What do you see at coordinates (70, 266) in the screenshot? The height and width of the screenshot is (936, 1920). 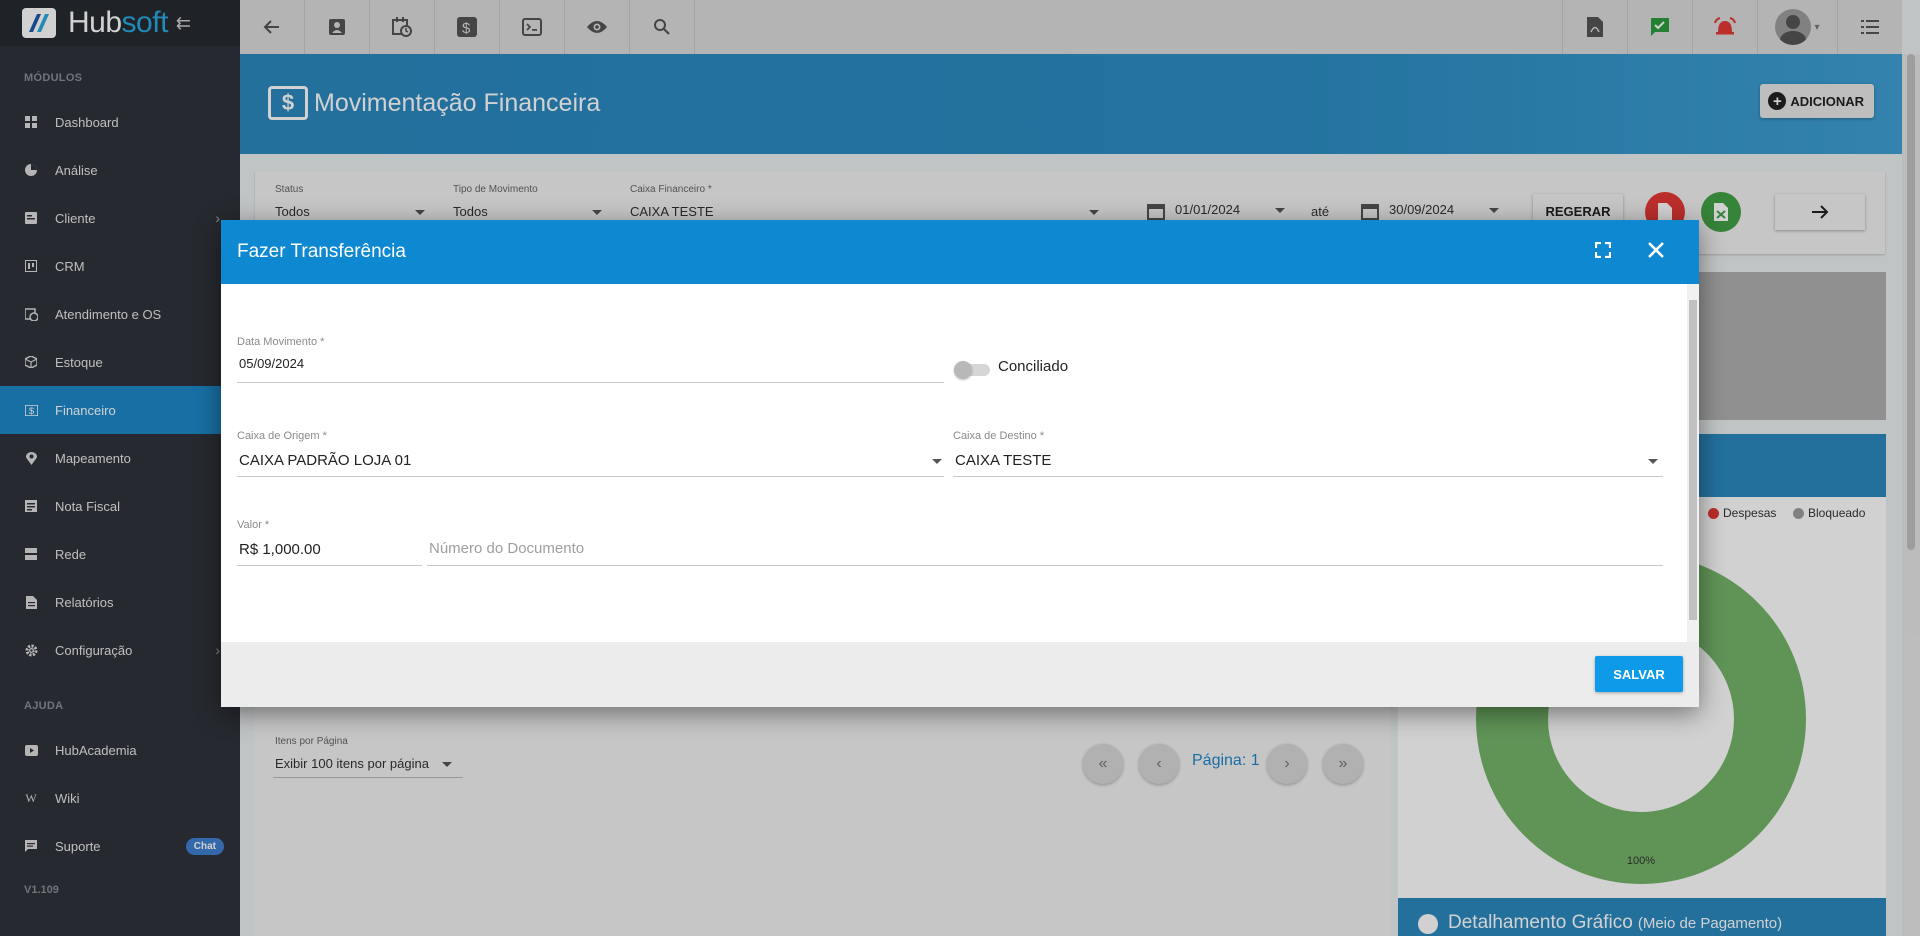 I see `sidebar-item-label: CRM` at bounding box center [70, 266].